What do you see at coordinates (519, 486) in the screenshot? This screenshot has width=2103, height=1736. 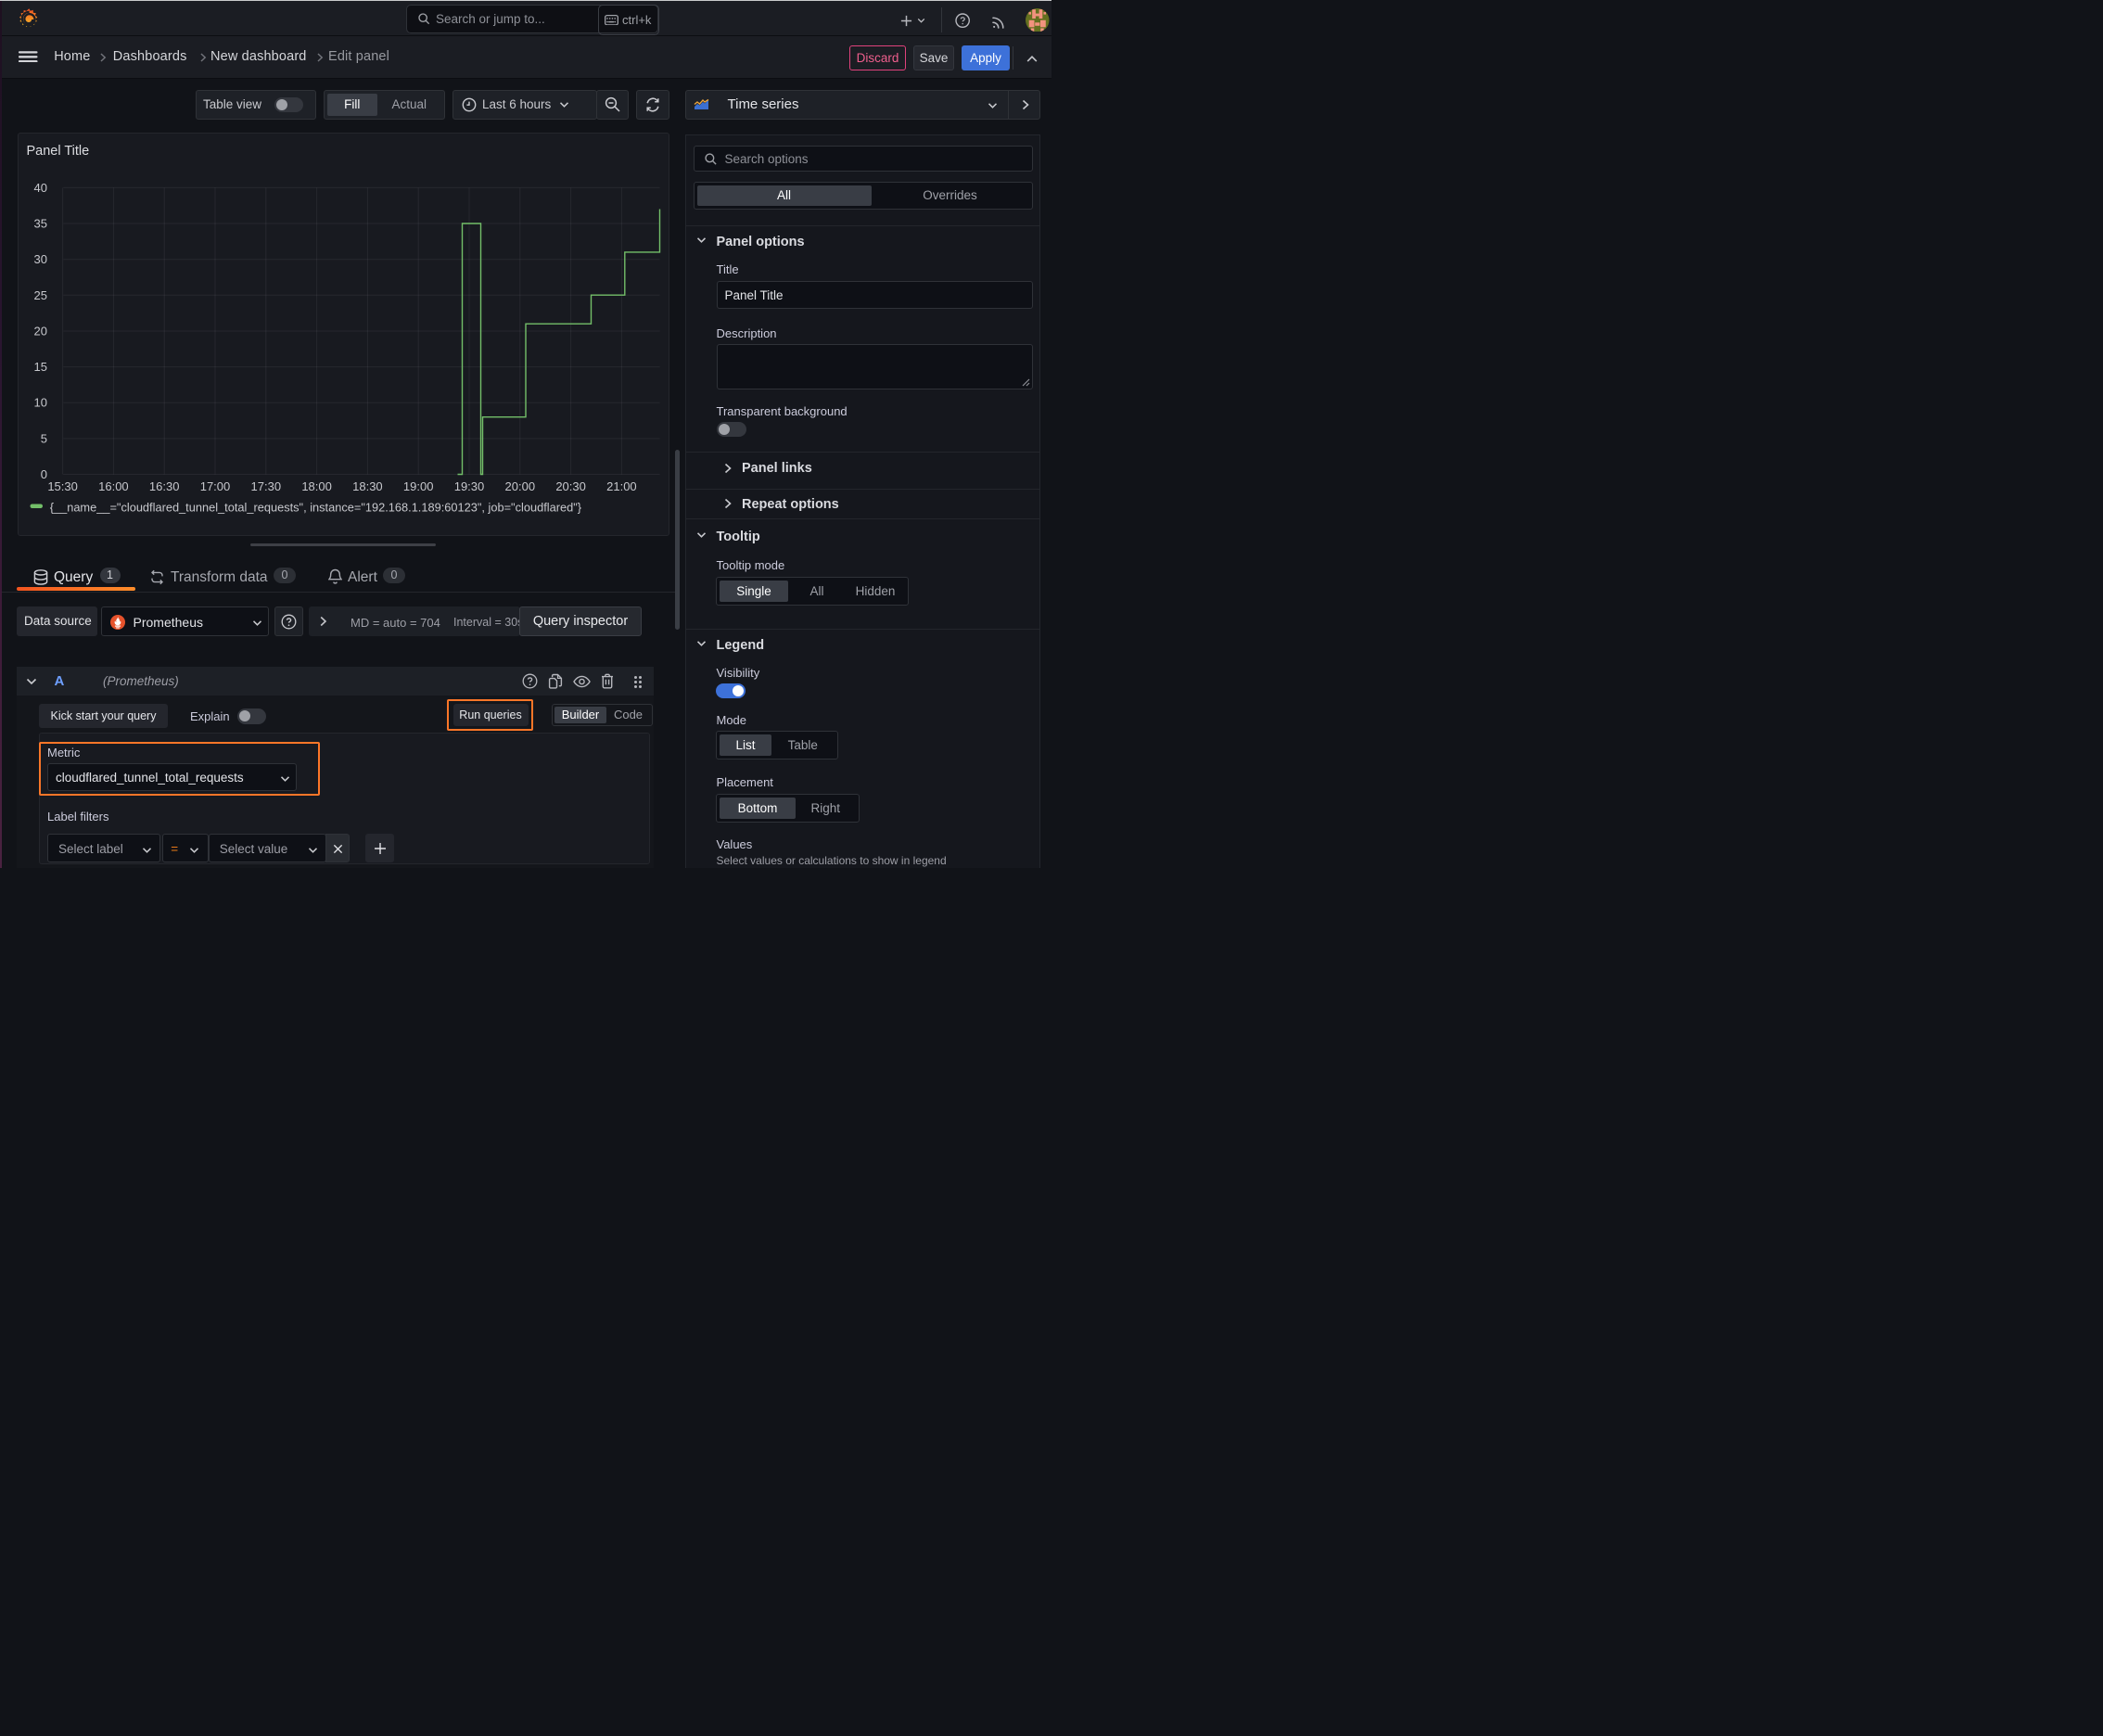 I see `svg-text: 20:00` at bounding box center [519, 486].